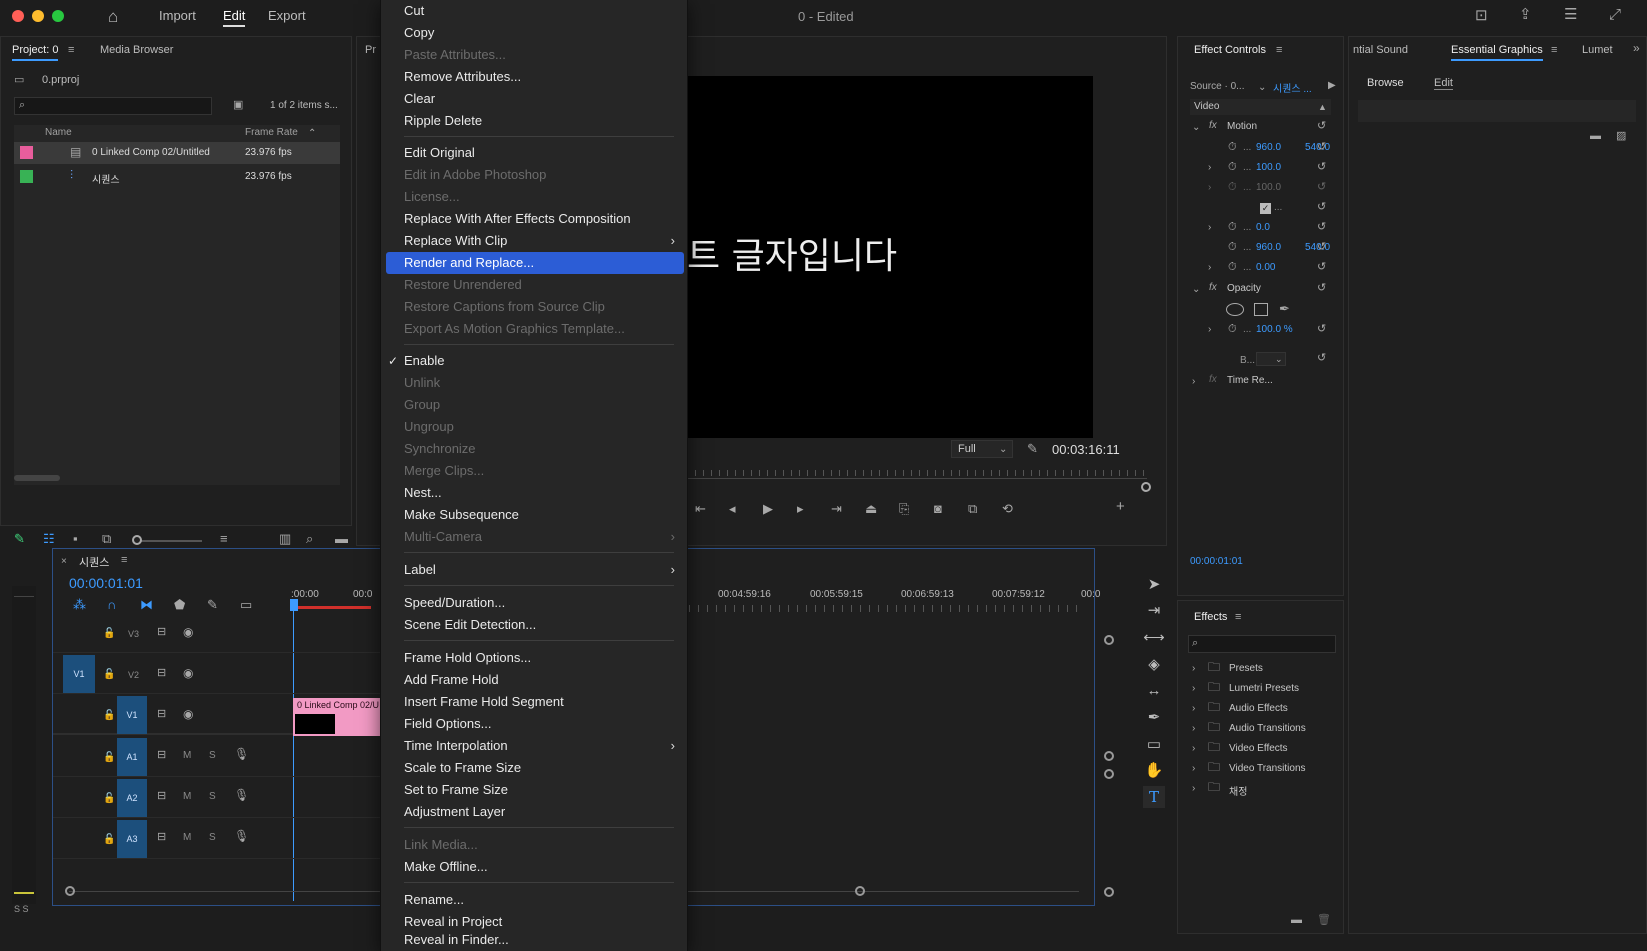 Image resolution: width=1647 pixels, height=951 pixels. What do you see at coordinates (79, 674) in the screenshot?
I see `source-patch-v1: V1` at bounding box center [79, 674].